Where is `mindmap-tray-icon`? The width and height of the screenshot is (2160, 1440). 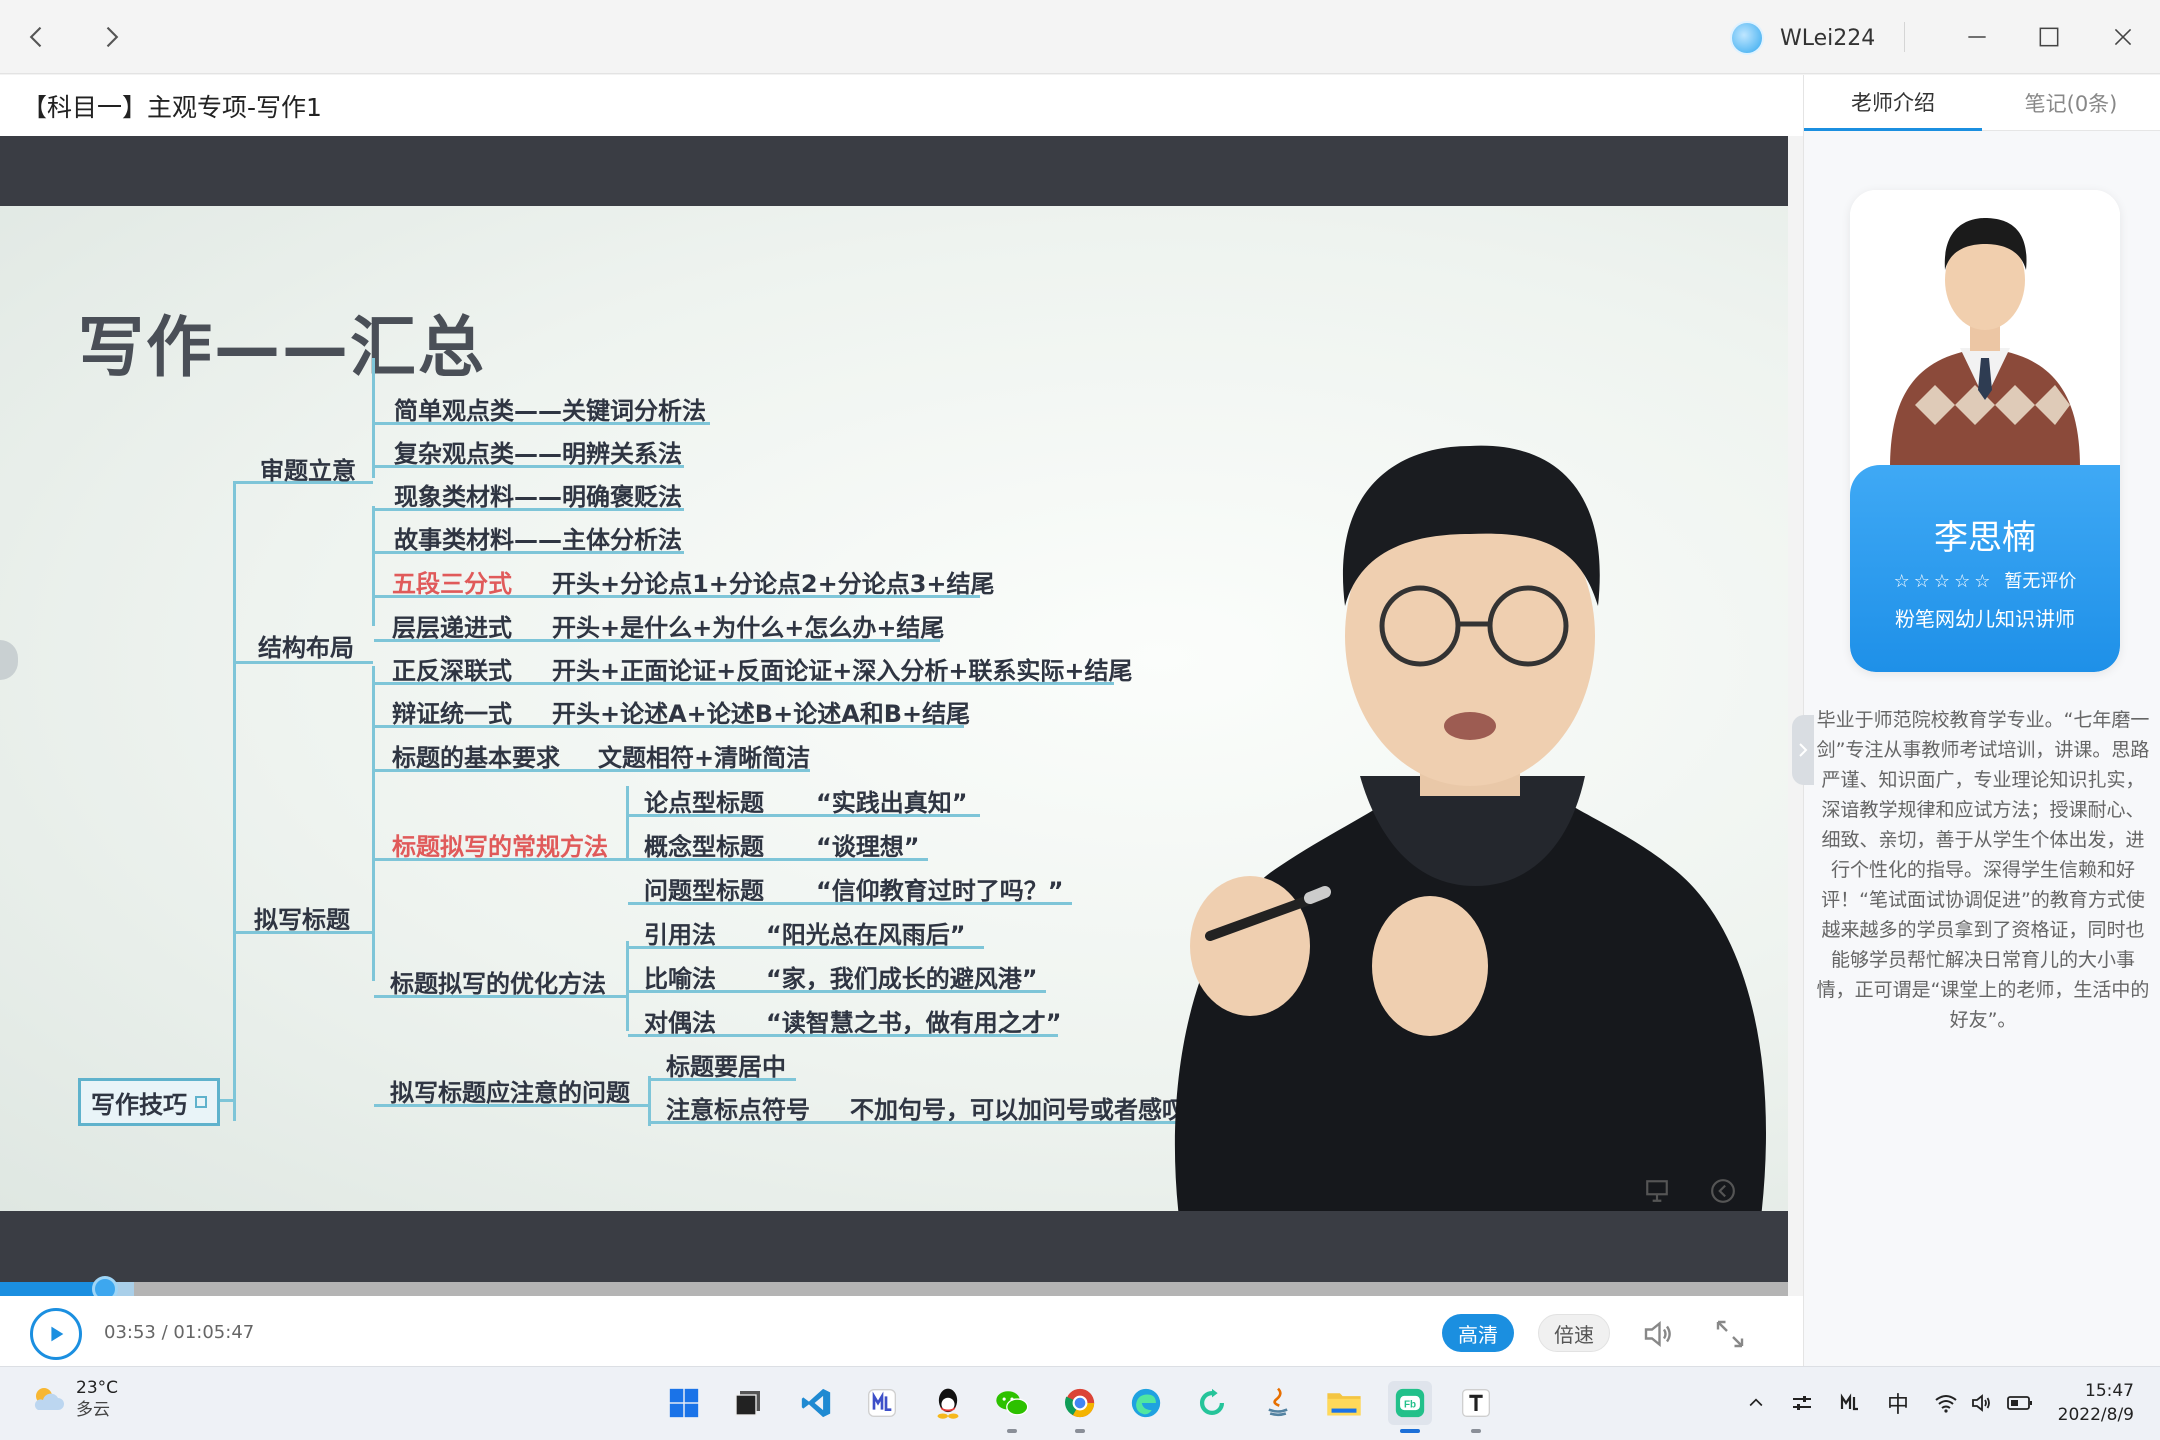
mindmap-tray-icon is located at coordinates (1849, 1402).